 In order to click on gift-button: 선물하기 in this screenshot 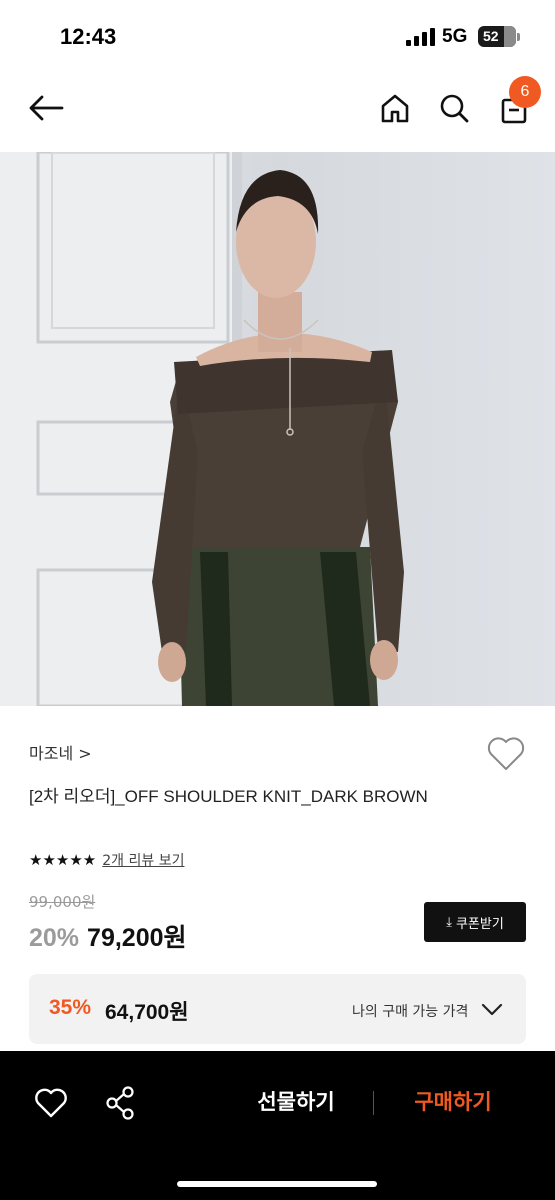, I will do `click(296, 1102)`.